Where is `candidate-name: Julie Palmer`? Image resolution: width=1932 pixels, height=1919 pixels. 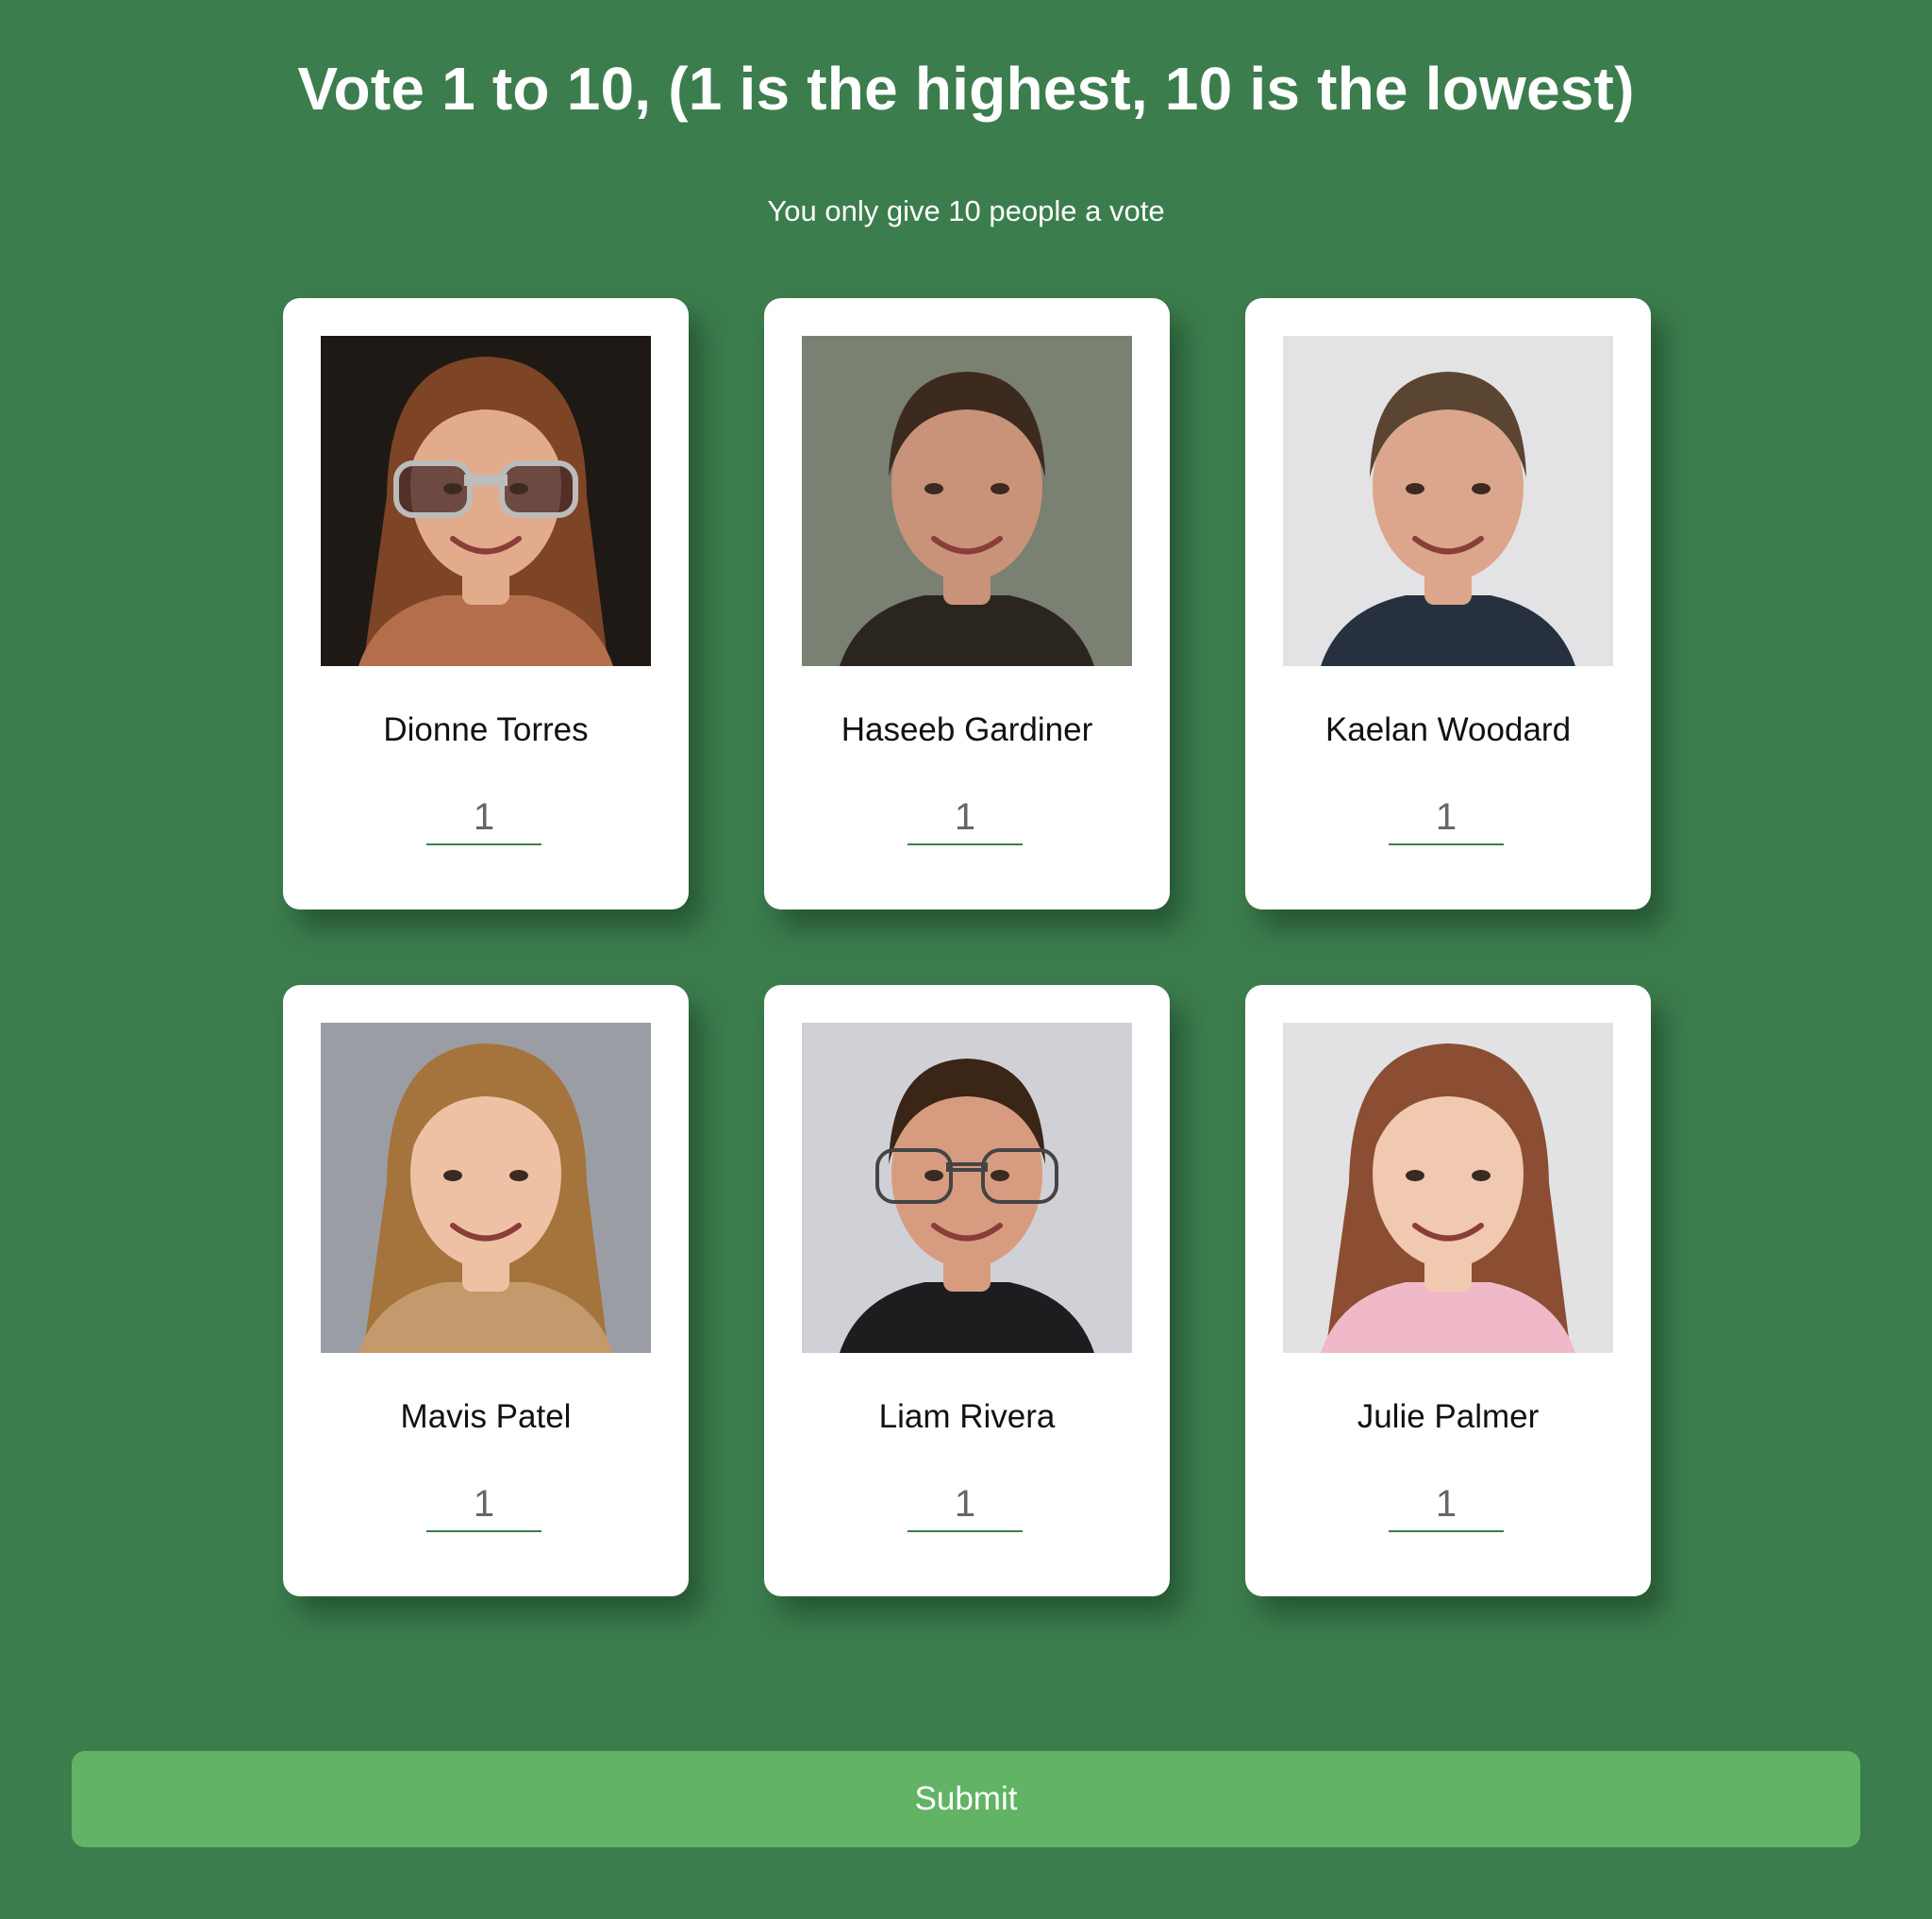
candidate-name: Julie Palmer is located at coordinates (1449, 1416).